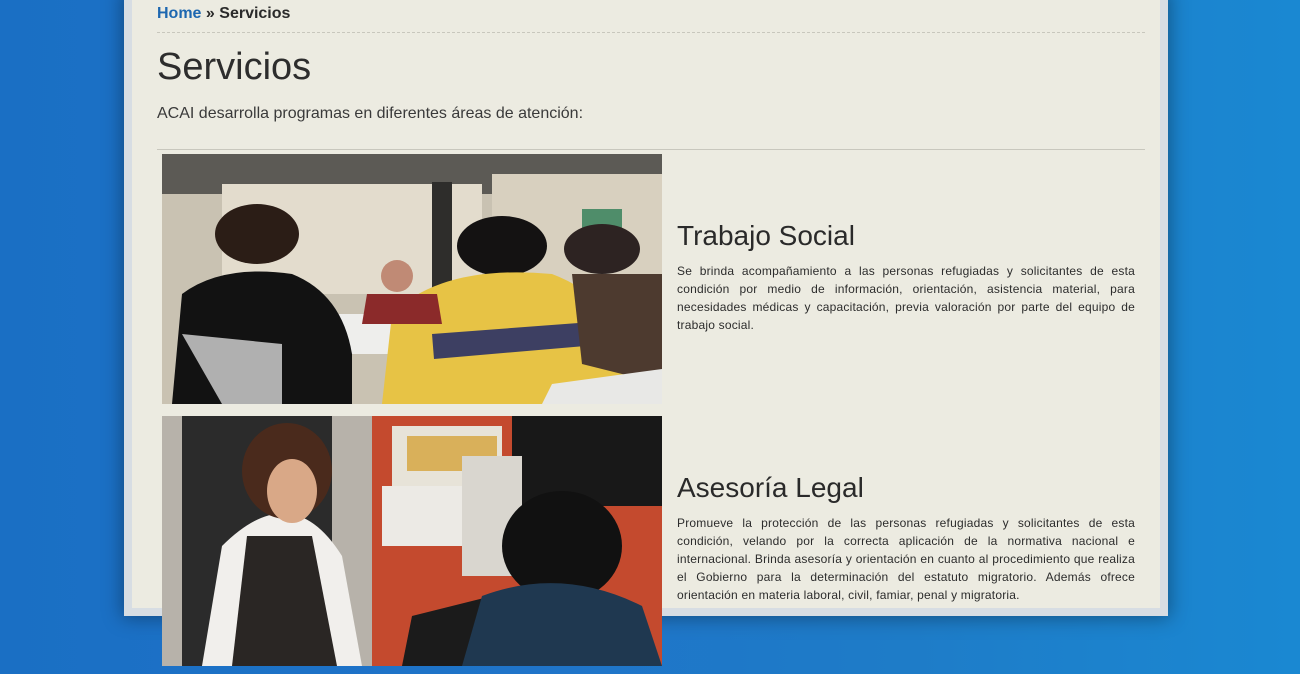 The width and height of the screenshot is (1300, 674). What do you see at coordinates (234, 67) in the screenshot?
I see `page-title: Servicios` at bounding box center [234, 67].